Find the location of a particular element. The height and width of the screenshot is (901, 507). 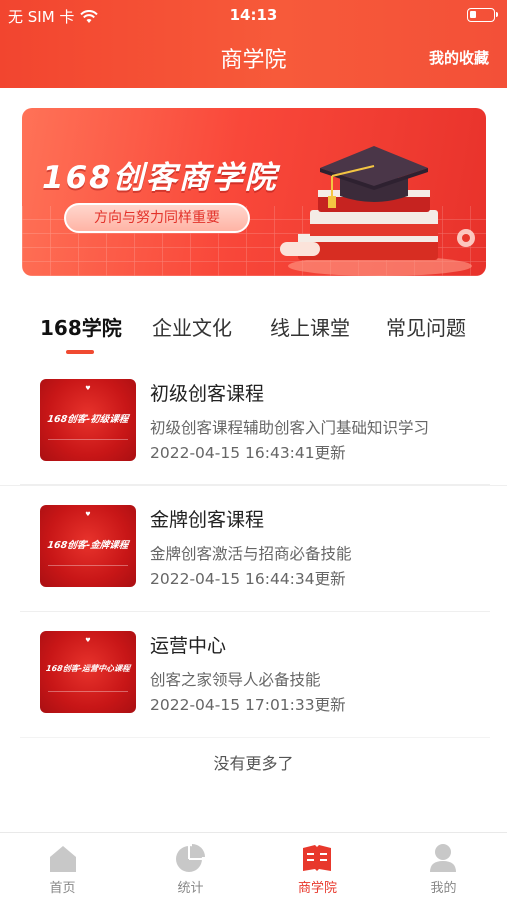

course-title: 金牌创客课程 is located at coordinates (207, 520).